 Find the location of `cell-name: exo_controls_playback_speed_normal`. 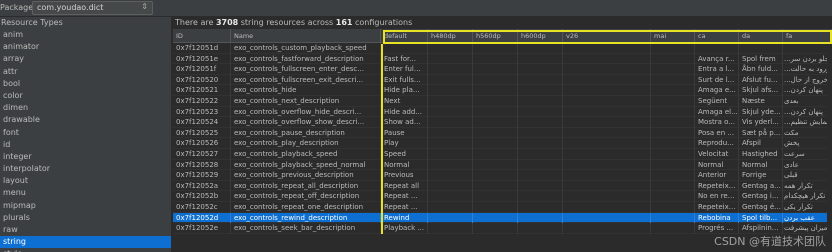

cell-name: exo_controls_playback_speed_normal is located at coordinates (306, 165).